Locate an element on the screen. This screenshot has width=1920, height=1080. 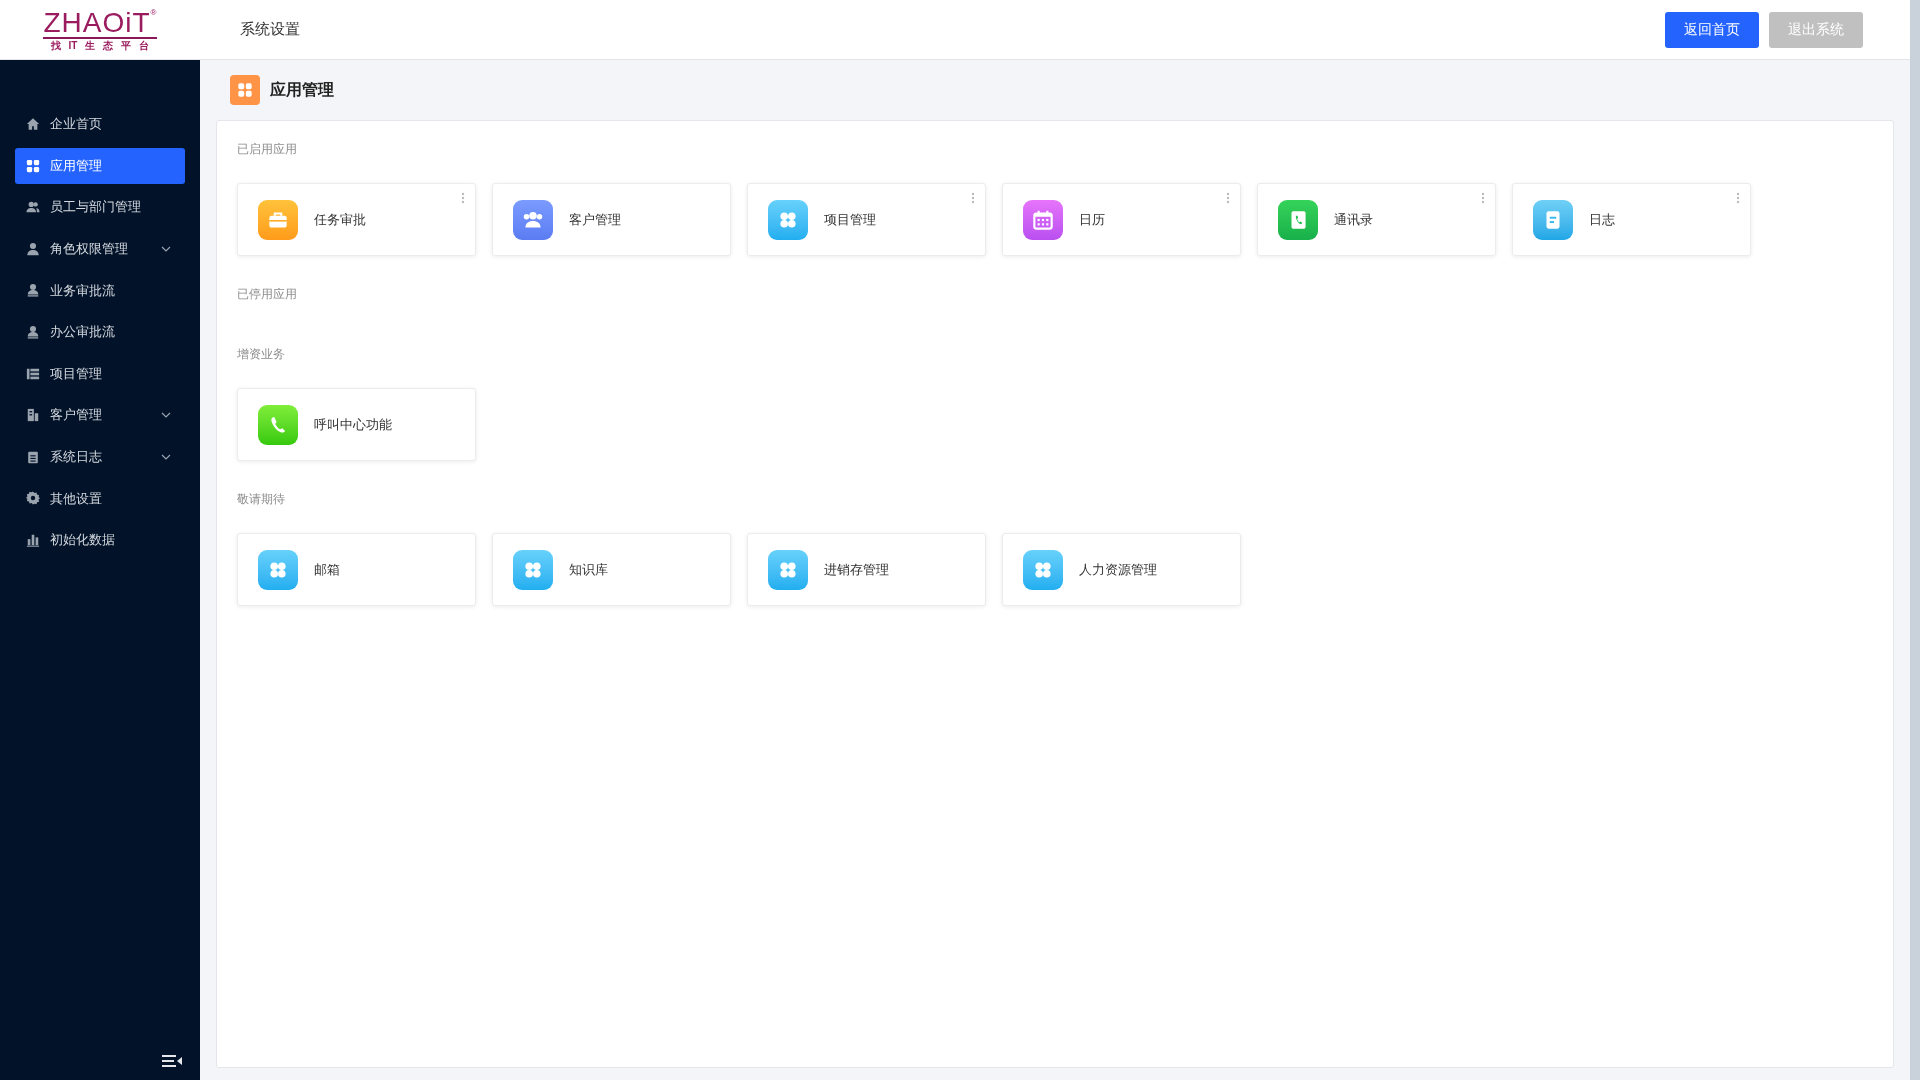
sidebar-item: 企业首页 is located at coordinates (100, 124).